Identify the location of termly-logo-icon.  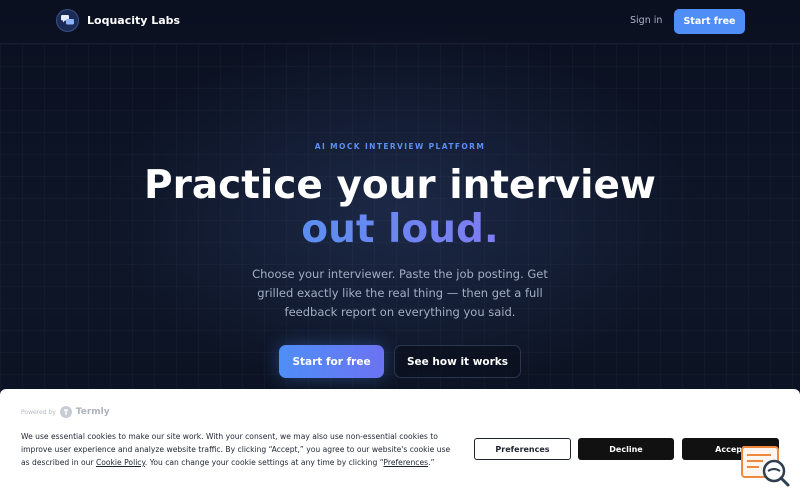
(65, 412).